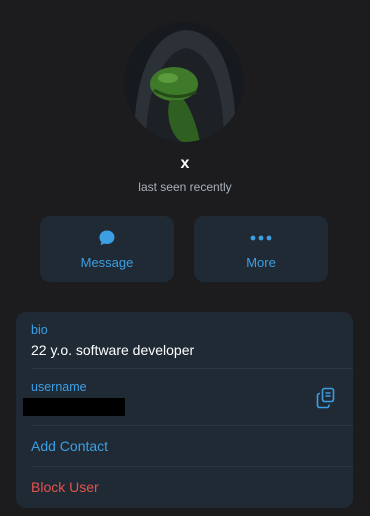  I want to click on username-value-redacted, so click(74, 407).